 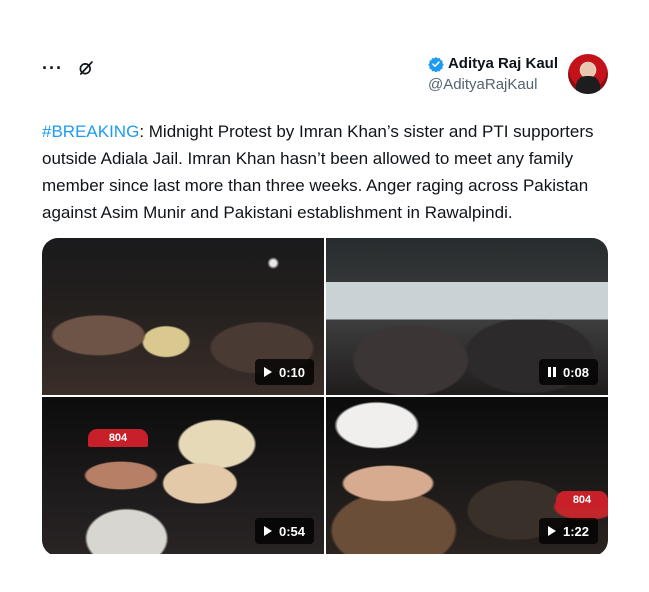 I want to click on video-thumbnail-4: 804 1:22, so click(x=467, y=475).